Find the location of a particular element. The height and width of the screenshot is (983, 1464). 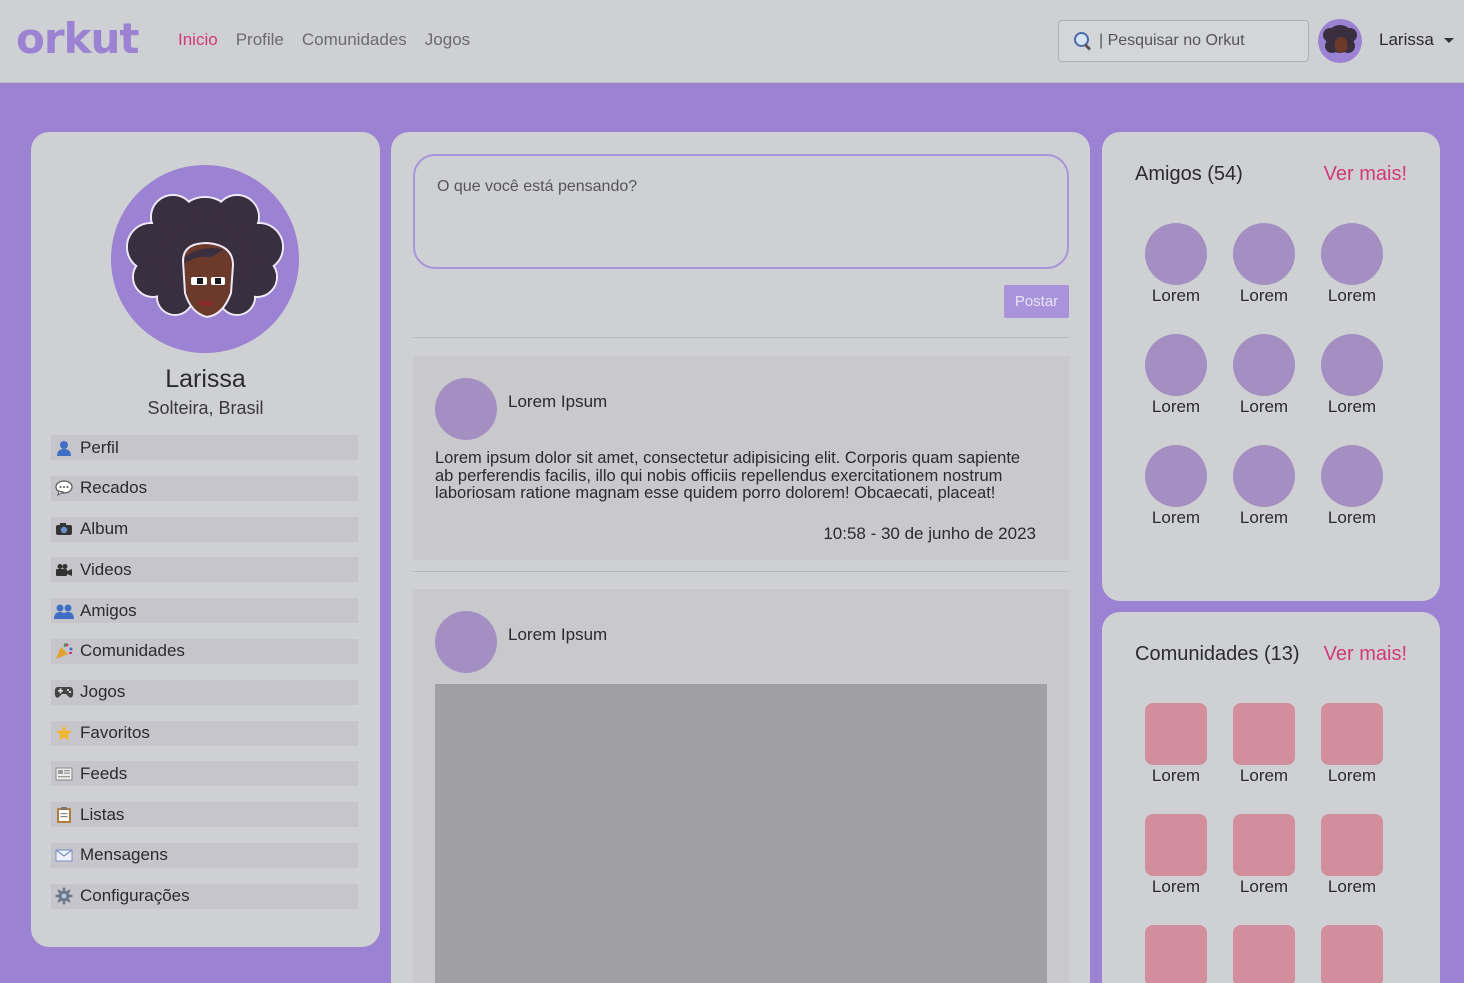

nav-link-comunidades: Comunidades is located at coordinates (354, 40).